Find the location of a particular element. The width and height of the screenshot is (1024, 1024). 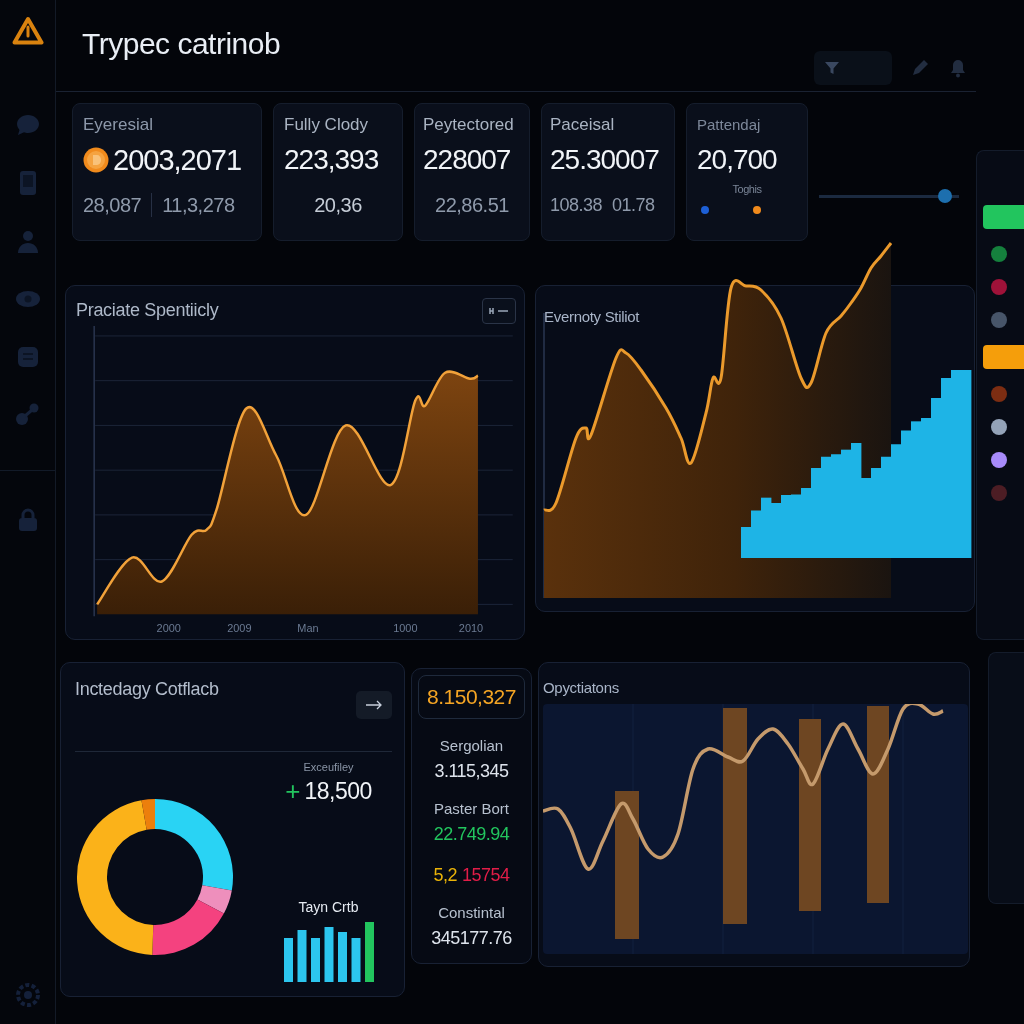

pen-icon is located at coordinates (920, 68).